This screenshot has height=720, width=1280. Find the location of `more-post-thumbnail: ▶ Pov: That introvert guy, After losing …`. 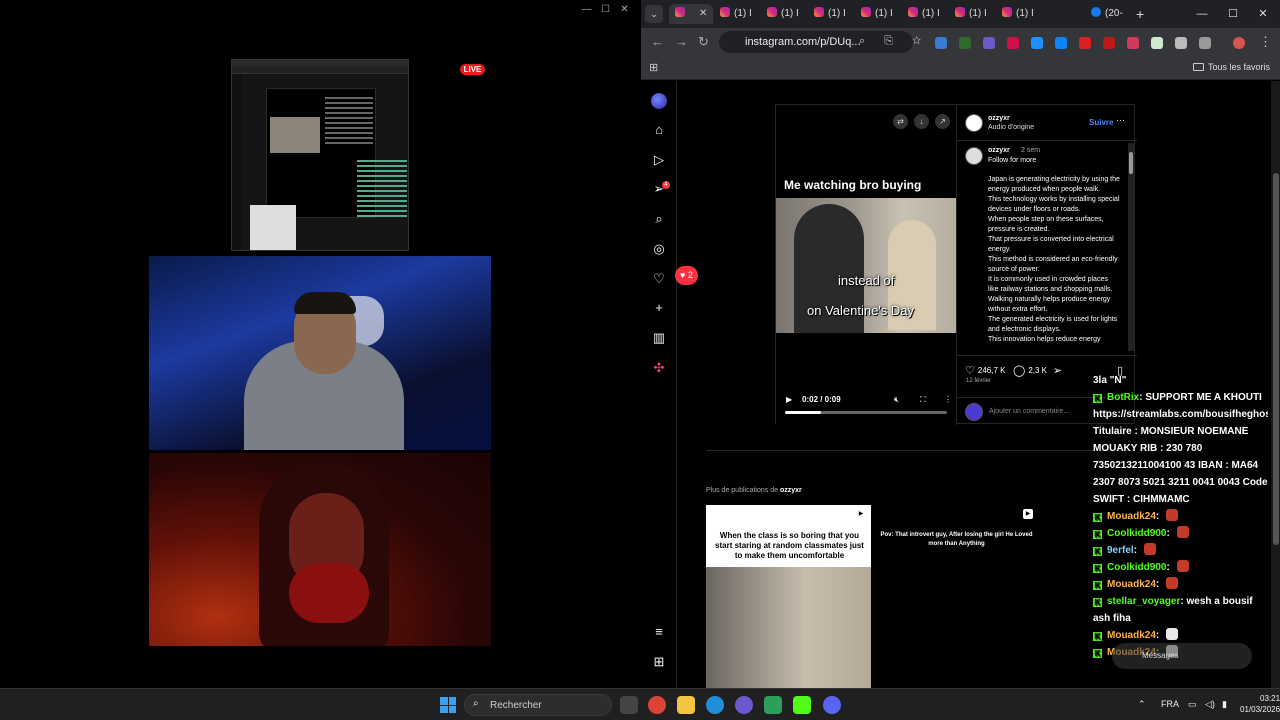

more-post-thumbnail: ▶ Pov: That introvert guy, After losing … is located at coordinates (955, 596).